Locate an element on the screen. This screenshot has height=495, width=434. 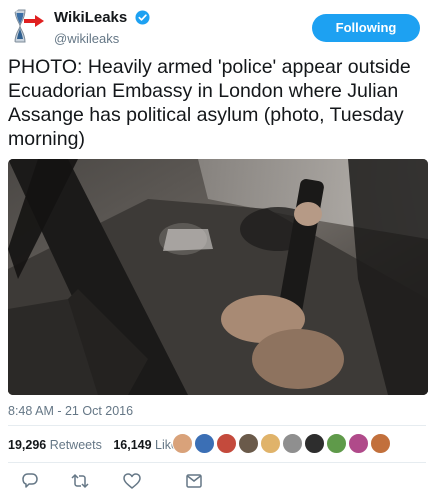
tweet-stats: 19,296 Retweets 16,149 Likes is located at coordinates (217, 445).